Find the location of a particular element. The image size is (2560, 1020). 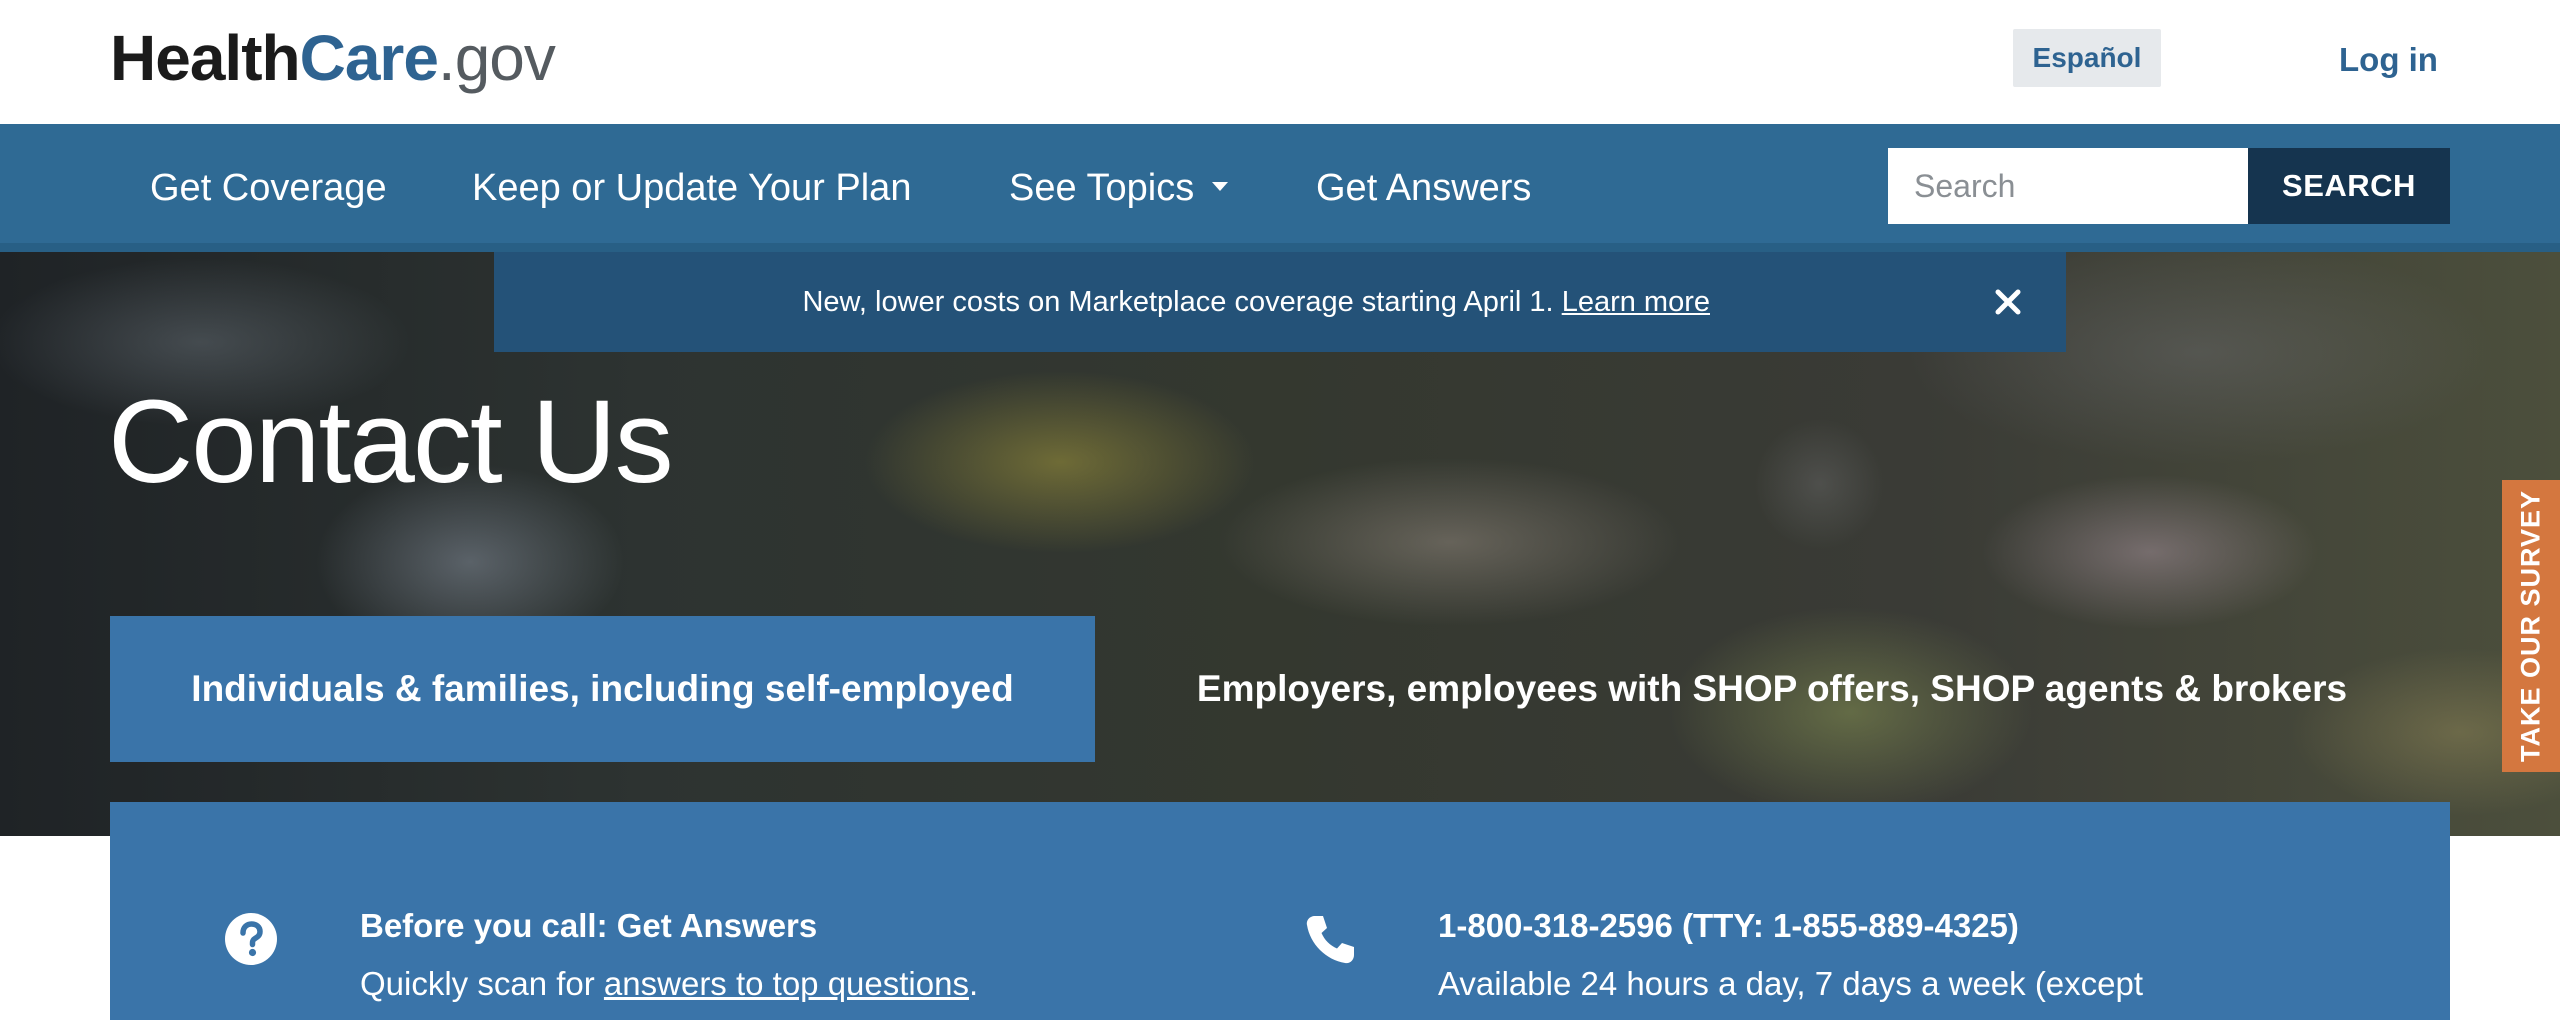

nav-item-see-topics: See Topics is located at coordinates (1119, 188).